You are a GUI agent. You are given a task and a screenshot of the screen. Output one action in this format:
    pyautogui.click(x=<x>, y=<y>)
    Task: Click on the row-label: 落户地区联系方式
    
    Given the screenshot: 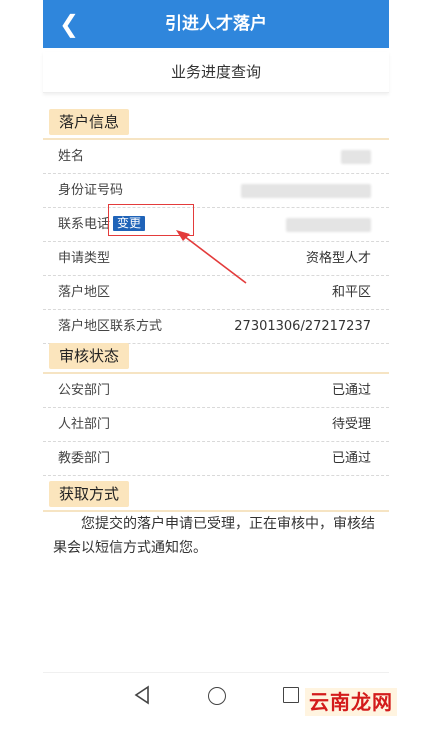 What is the action you would take?
    pyautogui.click(x=110, y=326)
    